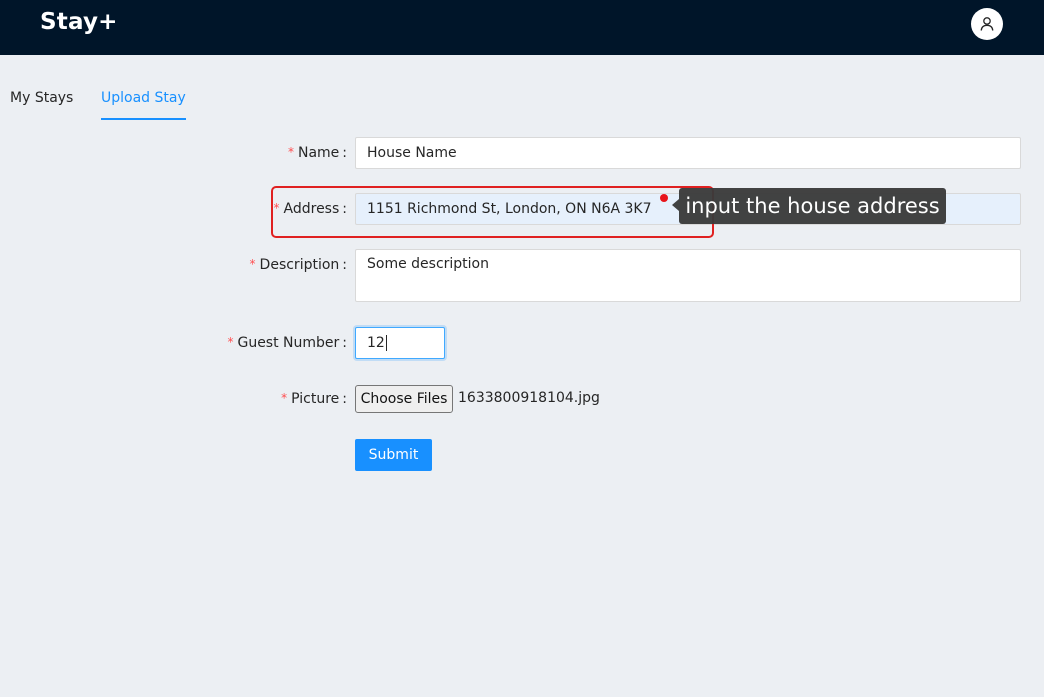  I want to click on name-input: House Name, so click(688, 153).